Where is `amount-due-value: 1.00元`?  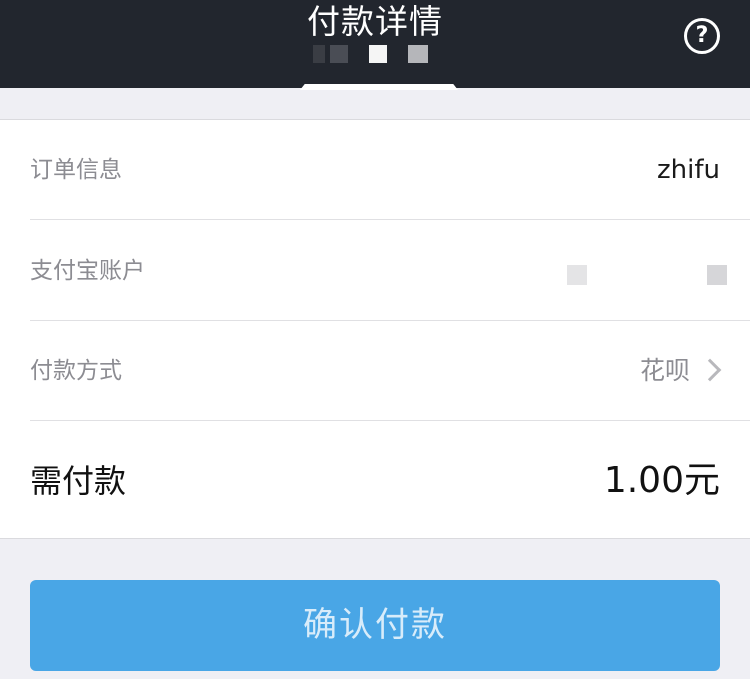 amount-due-value: 1.00元 is located at coordinates (661, 480).